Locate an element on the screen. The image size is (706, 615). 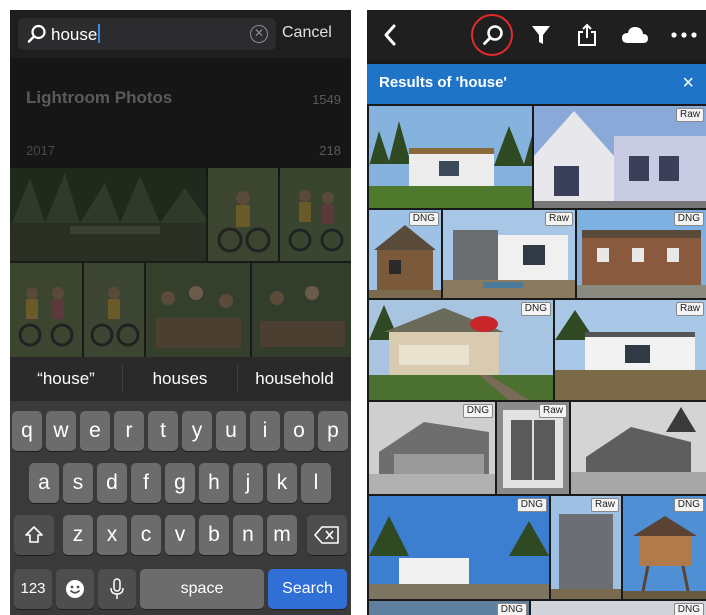
key-y: y is located at coordinates (197, 431).